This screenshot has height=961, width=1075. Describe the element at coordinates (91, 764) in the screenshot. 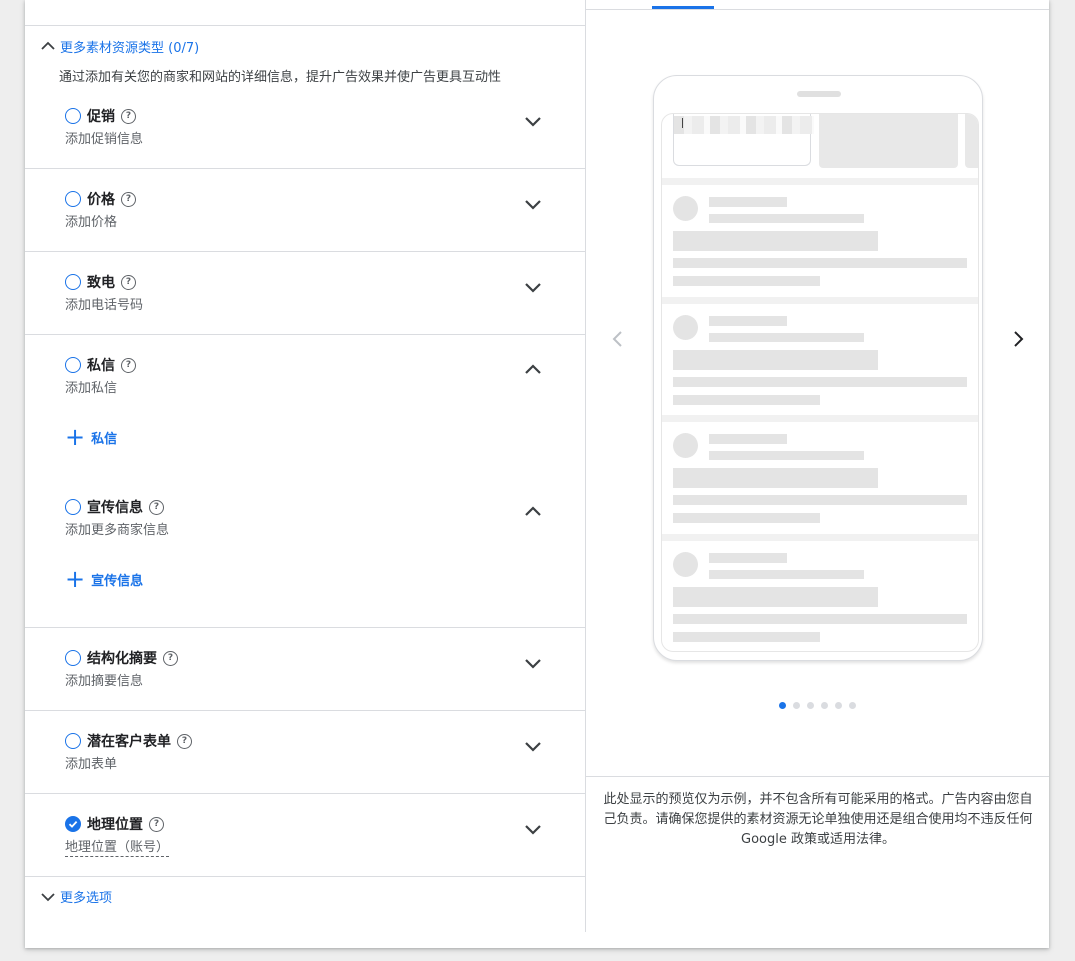

I see `asset-row-subtitle: 添加表单` at that location.